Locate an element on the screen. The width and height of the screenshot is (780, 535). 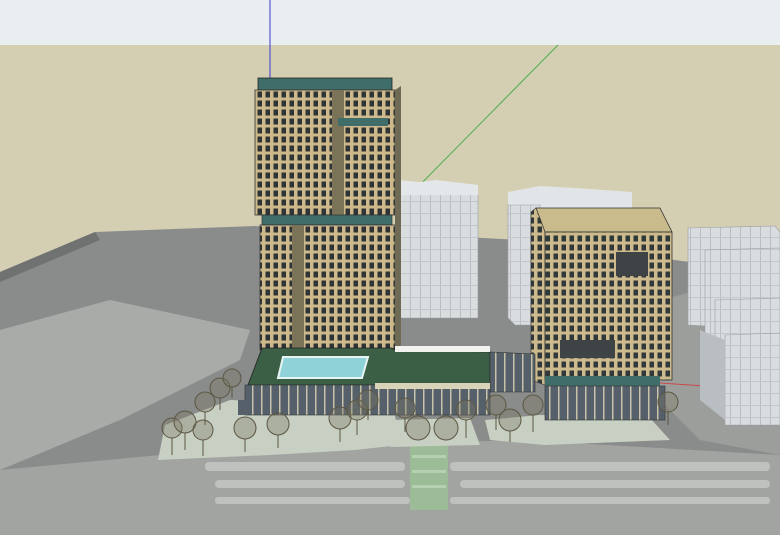
rooftop-pool is located at coordinates (323, 367).